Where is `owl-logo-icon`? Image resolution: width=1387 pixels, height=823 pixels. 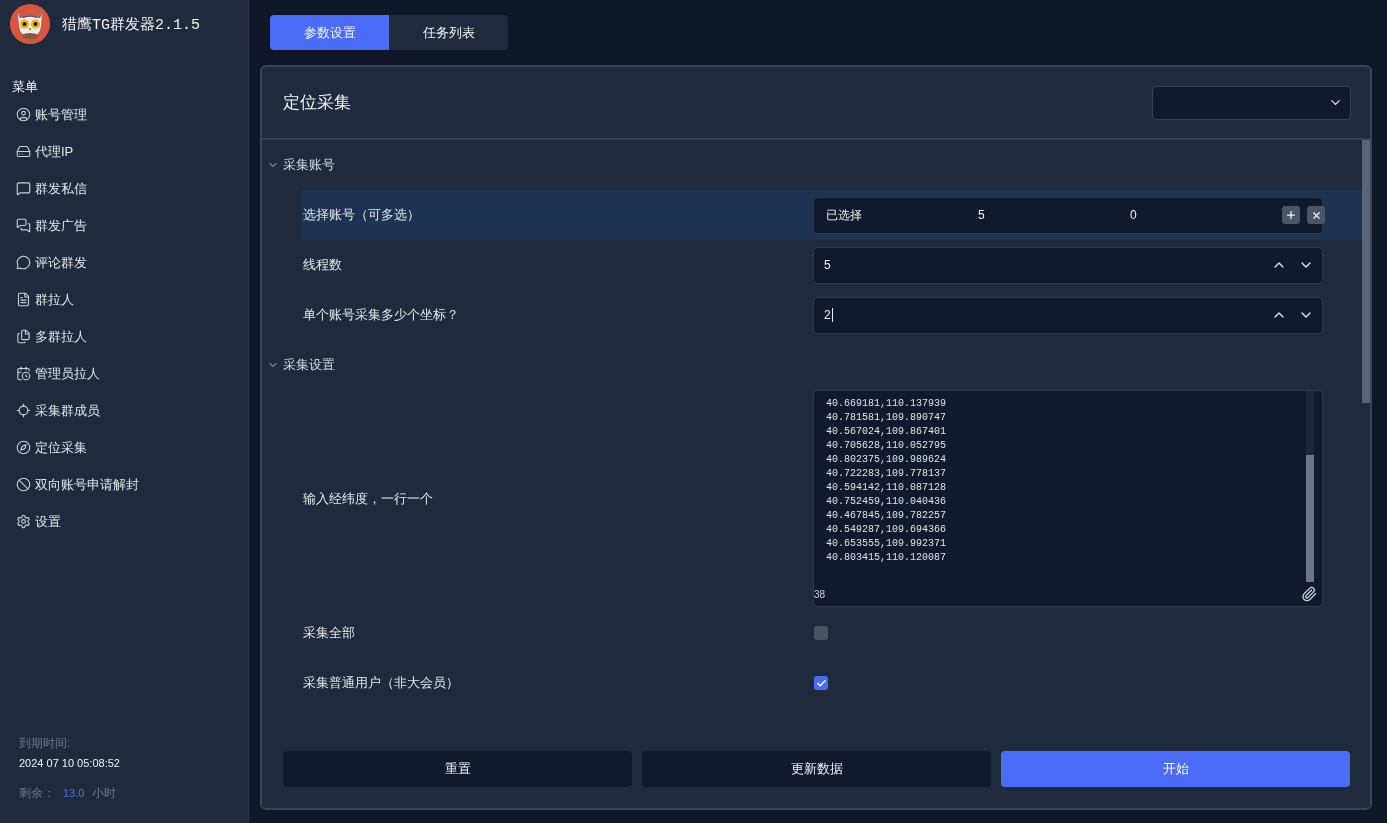
owl-logo-icon is located at coordinates (30, 24).